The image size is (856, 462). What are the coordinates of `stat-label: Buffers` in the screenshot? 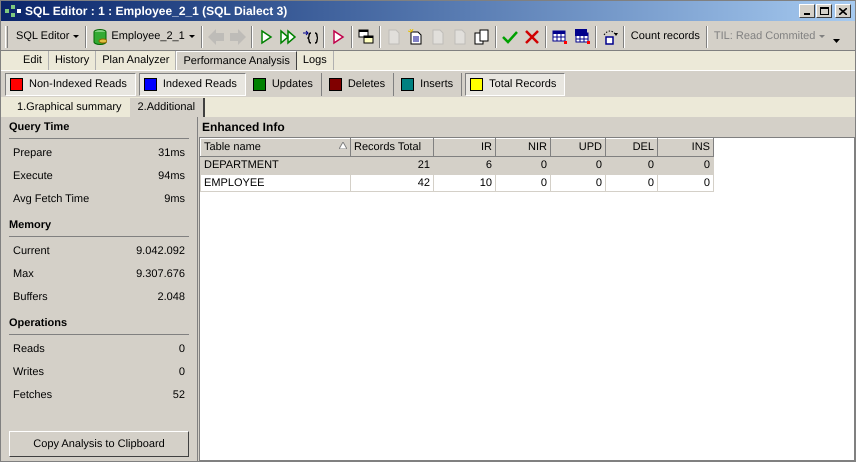 It's located at (30, 298).